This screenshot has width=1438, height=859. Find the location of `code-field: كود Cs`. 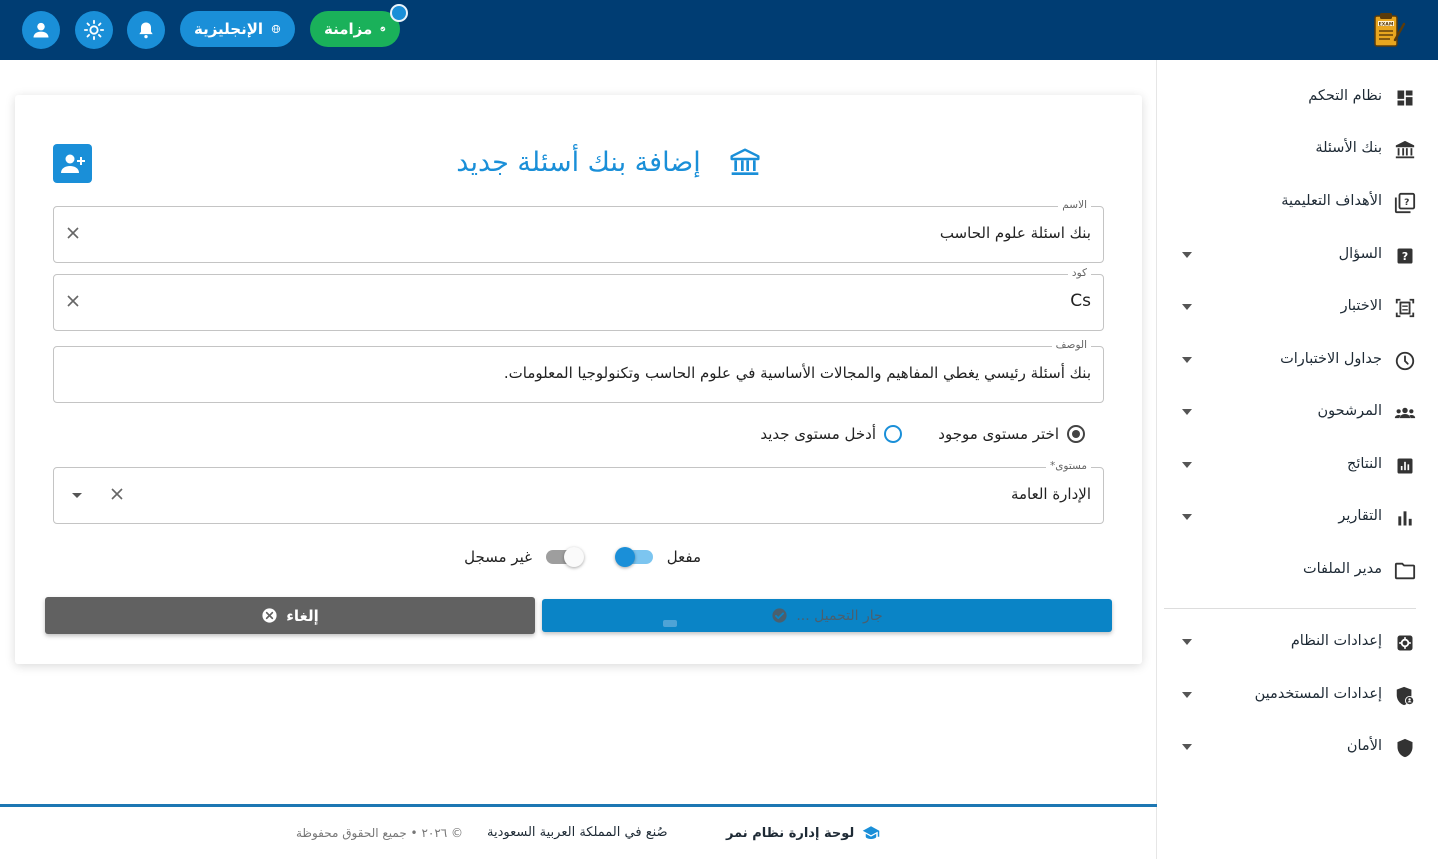

code-field: كود Cs is located at coordinates (578, 299).